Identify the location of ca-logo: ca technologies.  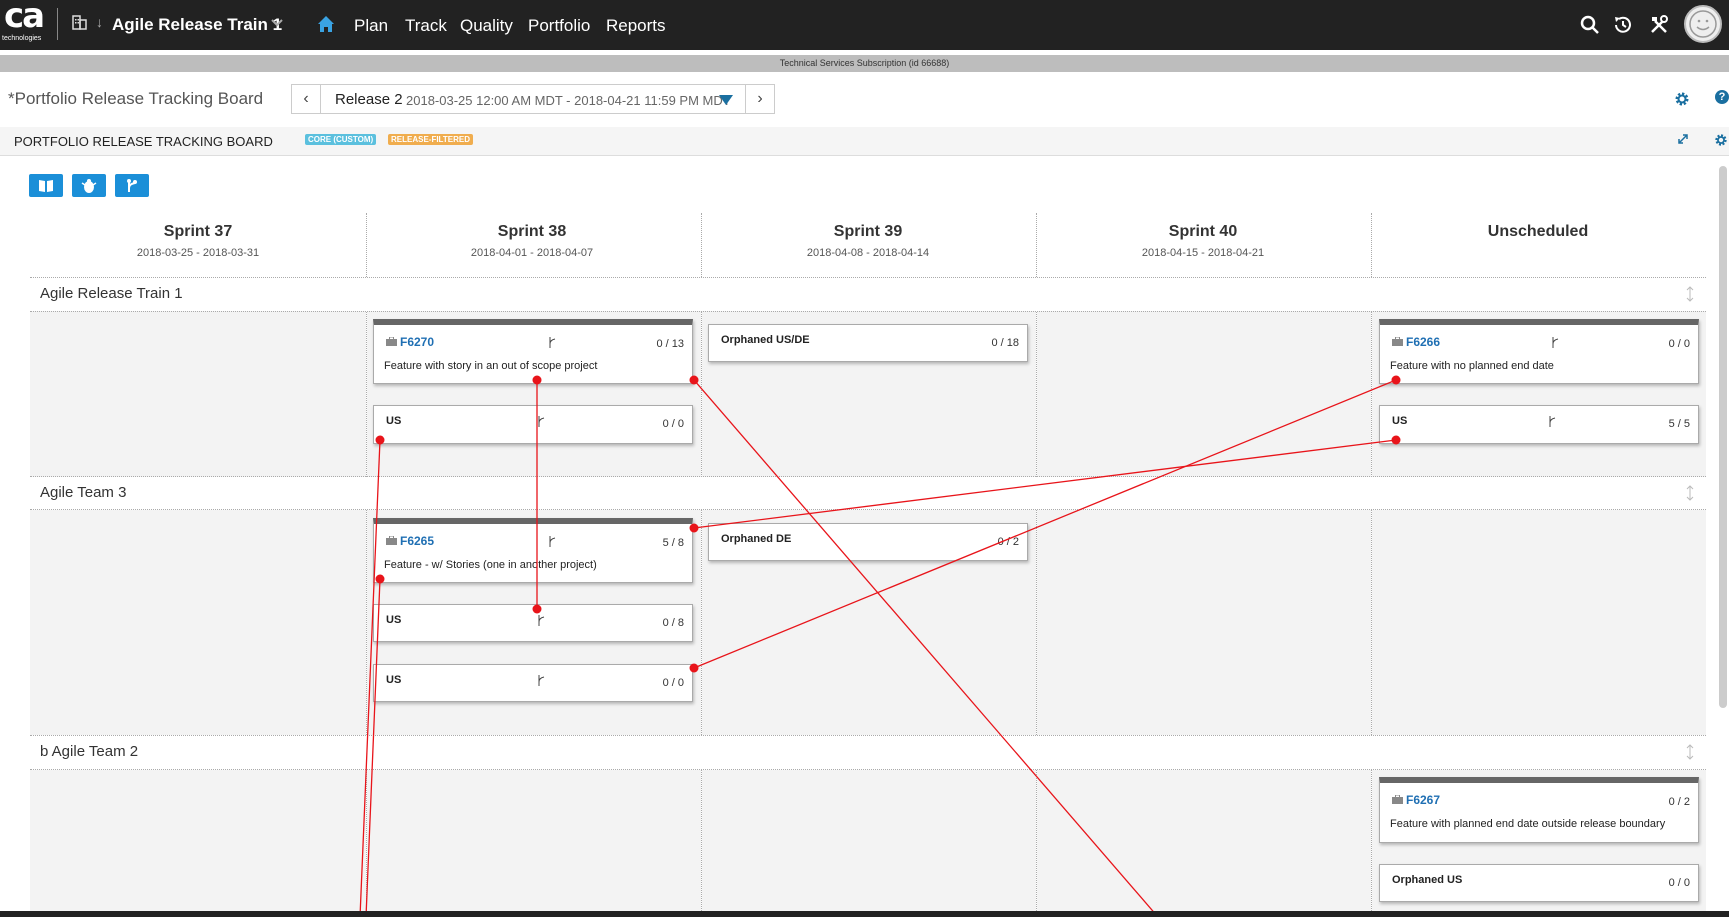
(26, 23).